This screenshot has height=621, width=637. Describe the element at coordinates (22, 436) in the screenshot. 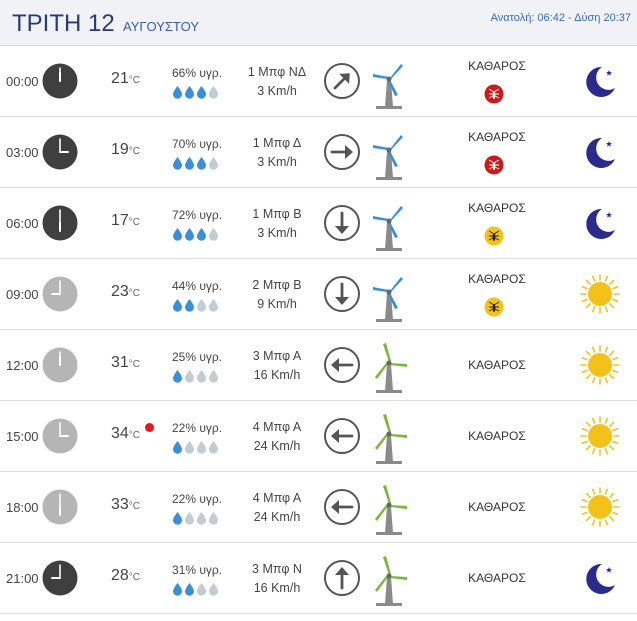

I see `forecast-time: 15:00` at that location.